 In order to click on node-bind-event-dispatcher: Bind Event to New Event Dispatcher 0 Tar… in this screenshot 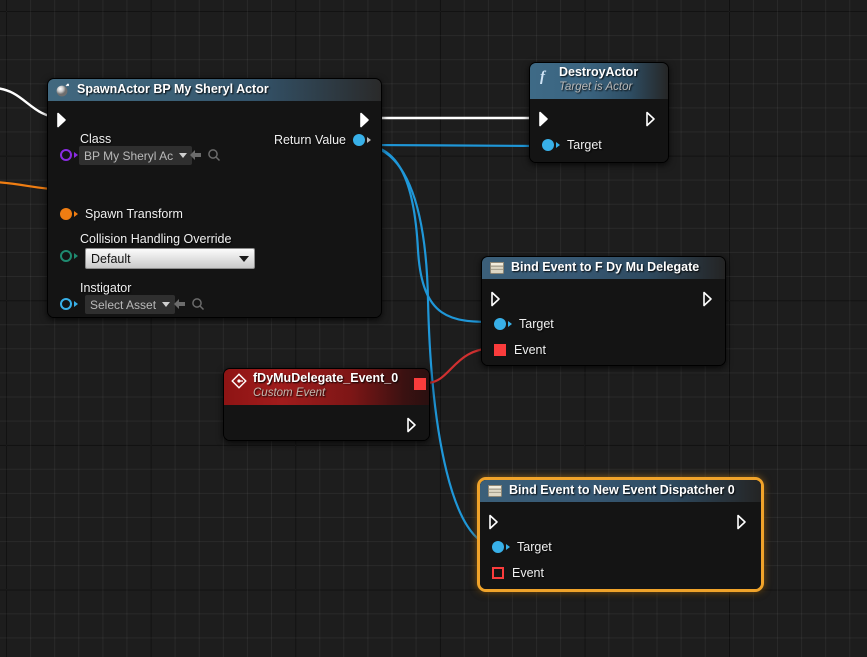, I will do `click(620, 534)`.